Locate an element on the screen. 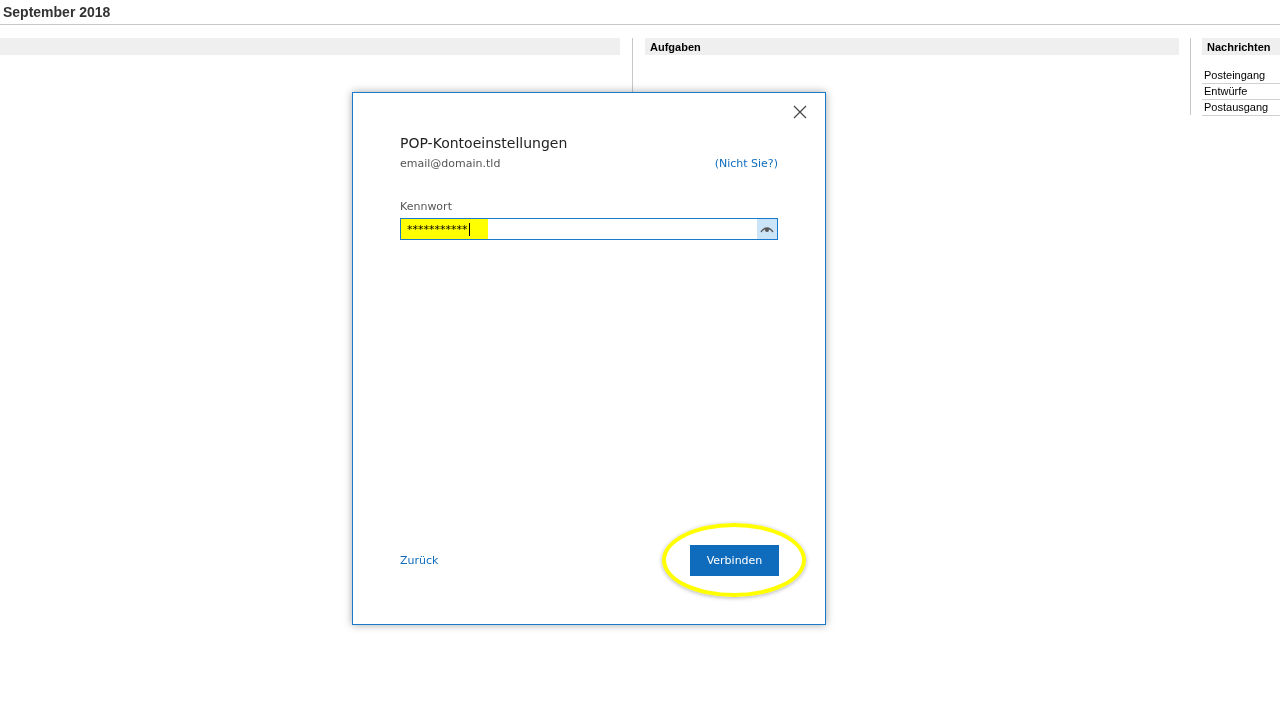  dialog-title: POP-Kontoeinstellungen is located at coordinates (484, 143).